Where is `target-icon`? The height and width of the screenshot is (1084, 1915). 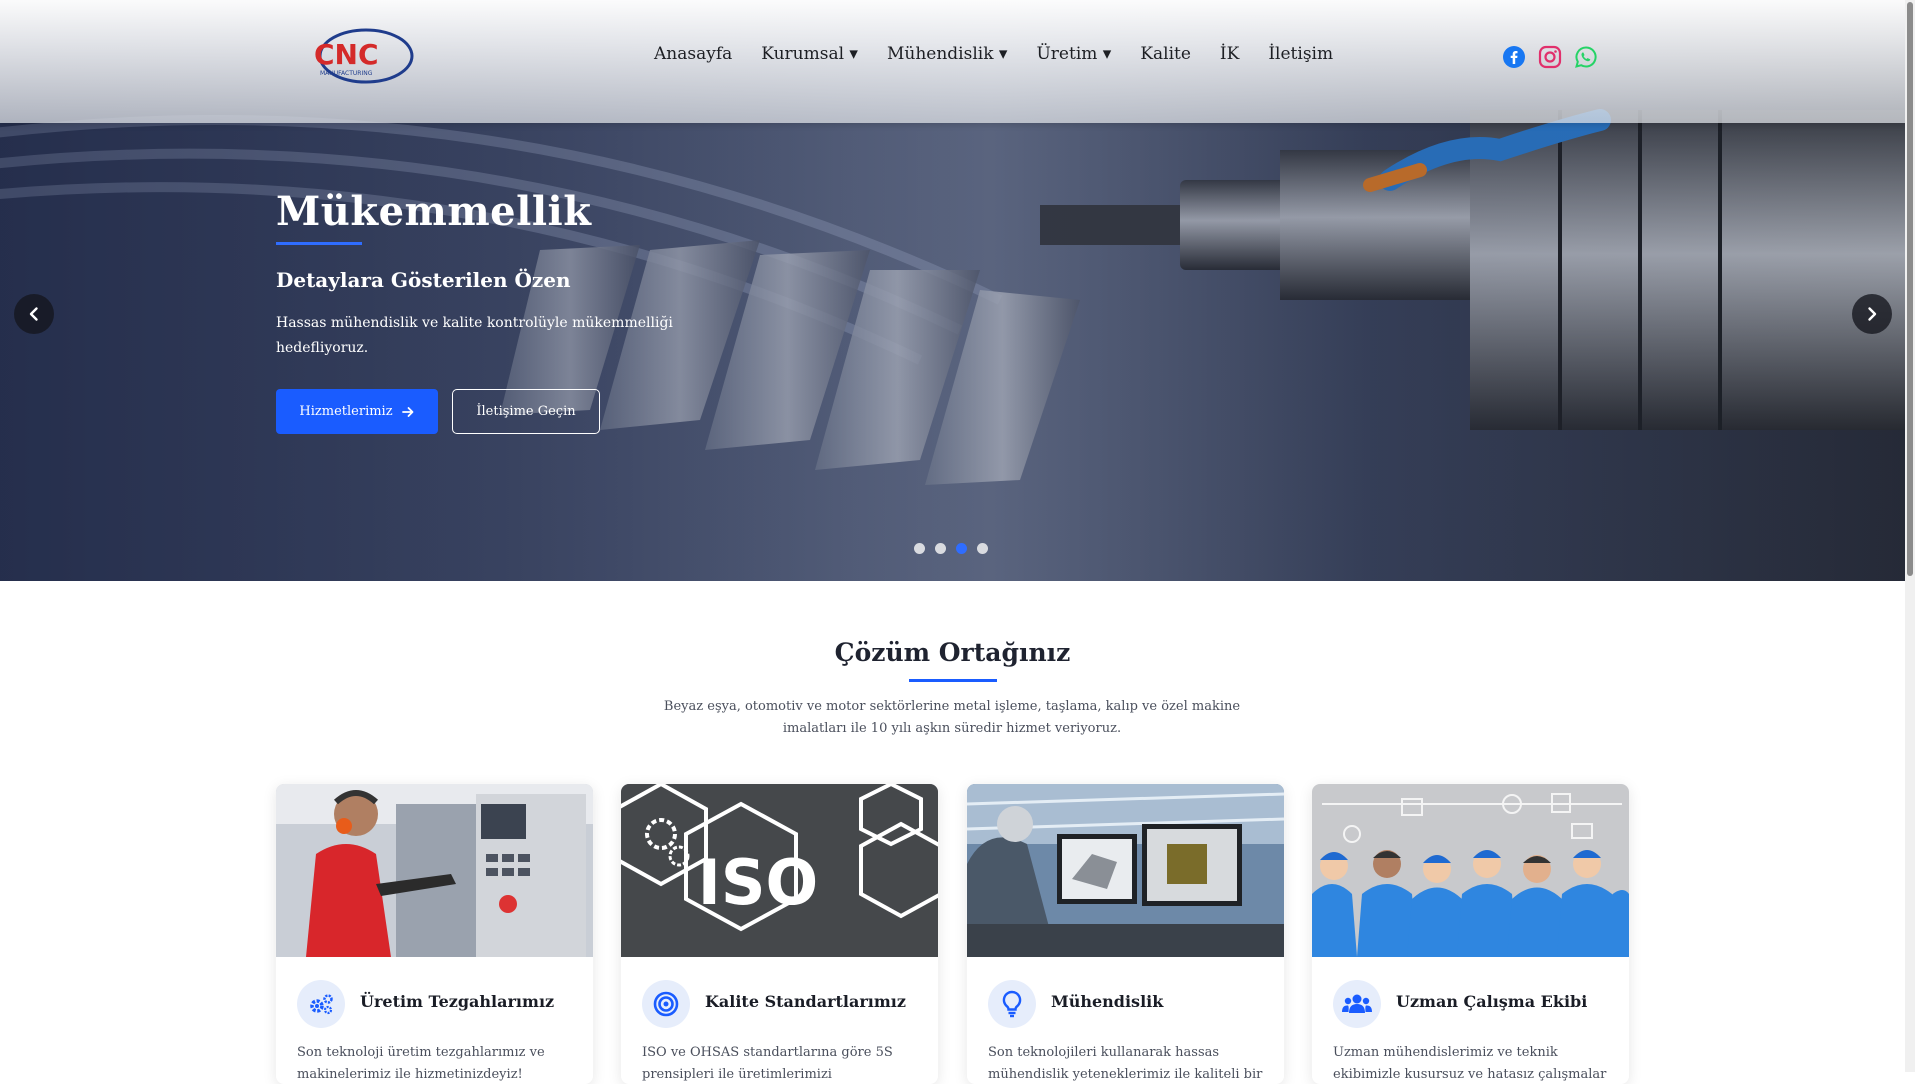
target-icon is located at coordinates (666, 1004).